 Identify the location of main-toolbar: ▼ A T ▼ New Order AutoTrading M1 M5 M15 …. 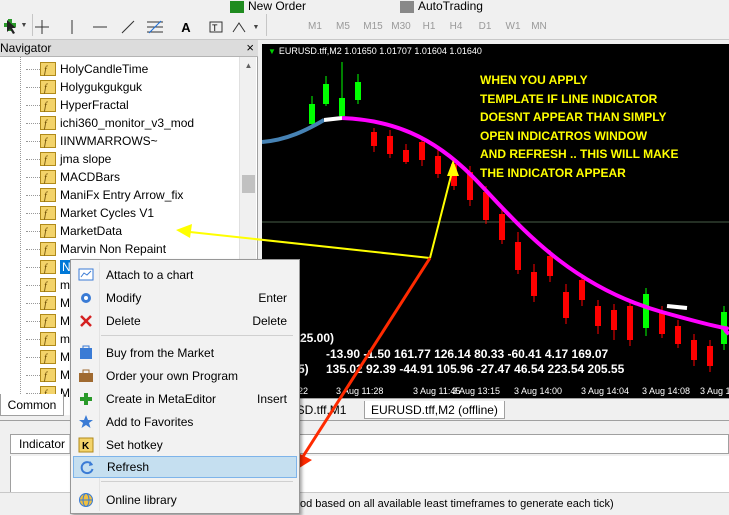
(364, 20).